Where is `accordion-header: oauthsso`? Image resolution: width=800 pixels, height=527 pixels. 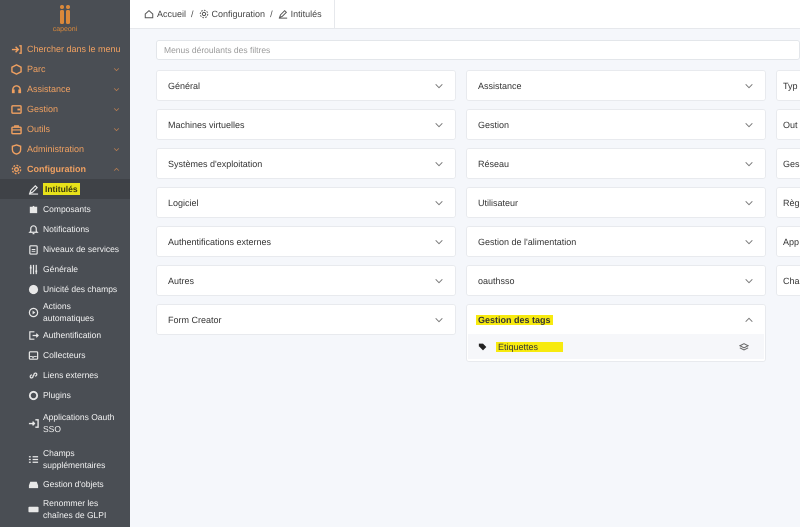
accordion-header: oauthsso is located at coordinates (616, 280).